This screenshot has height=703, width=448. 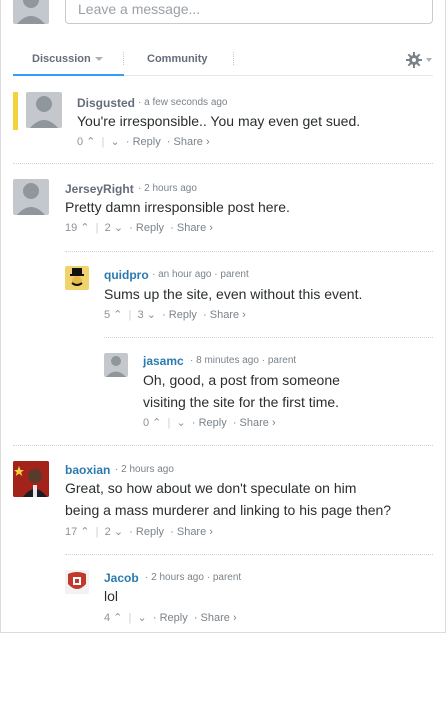 What do you see at coordinates (147, 314) in the screenshot?
I see `downvote-button: 3 ⌄` at bounding box center [147, 314].